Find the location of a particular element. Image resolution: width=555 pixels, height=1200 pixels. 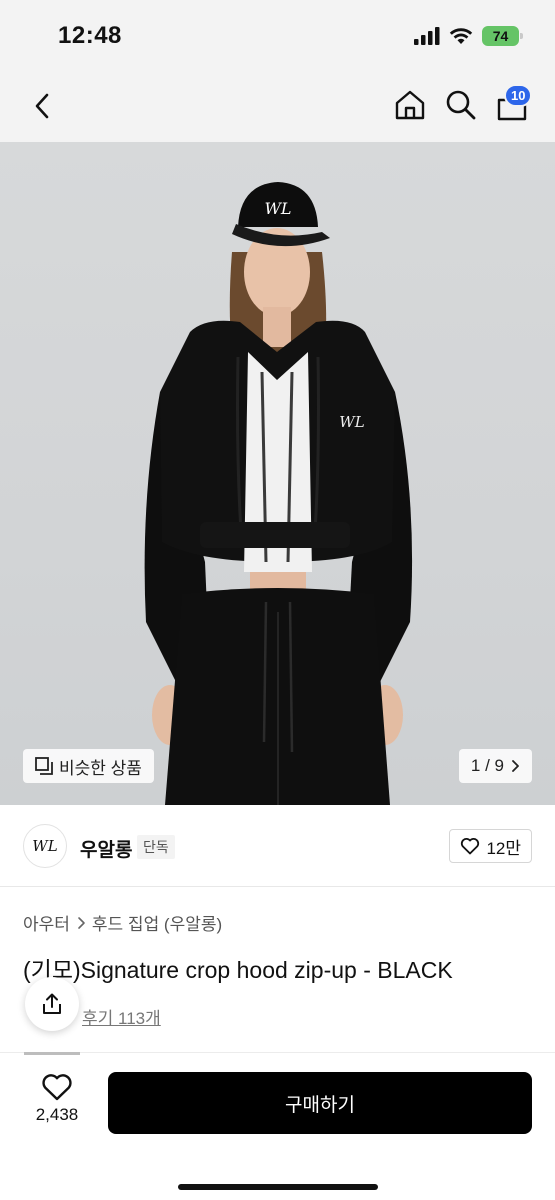

home-icon is located at coordinates (410, 105).